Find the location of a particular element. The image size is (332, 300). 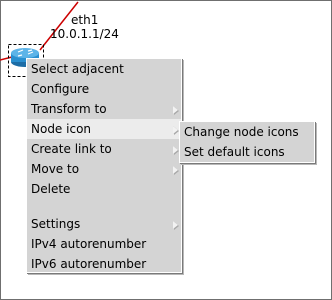

menu-item-label: IPv4 autorenumber is located at coordinates (89, 244).